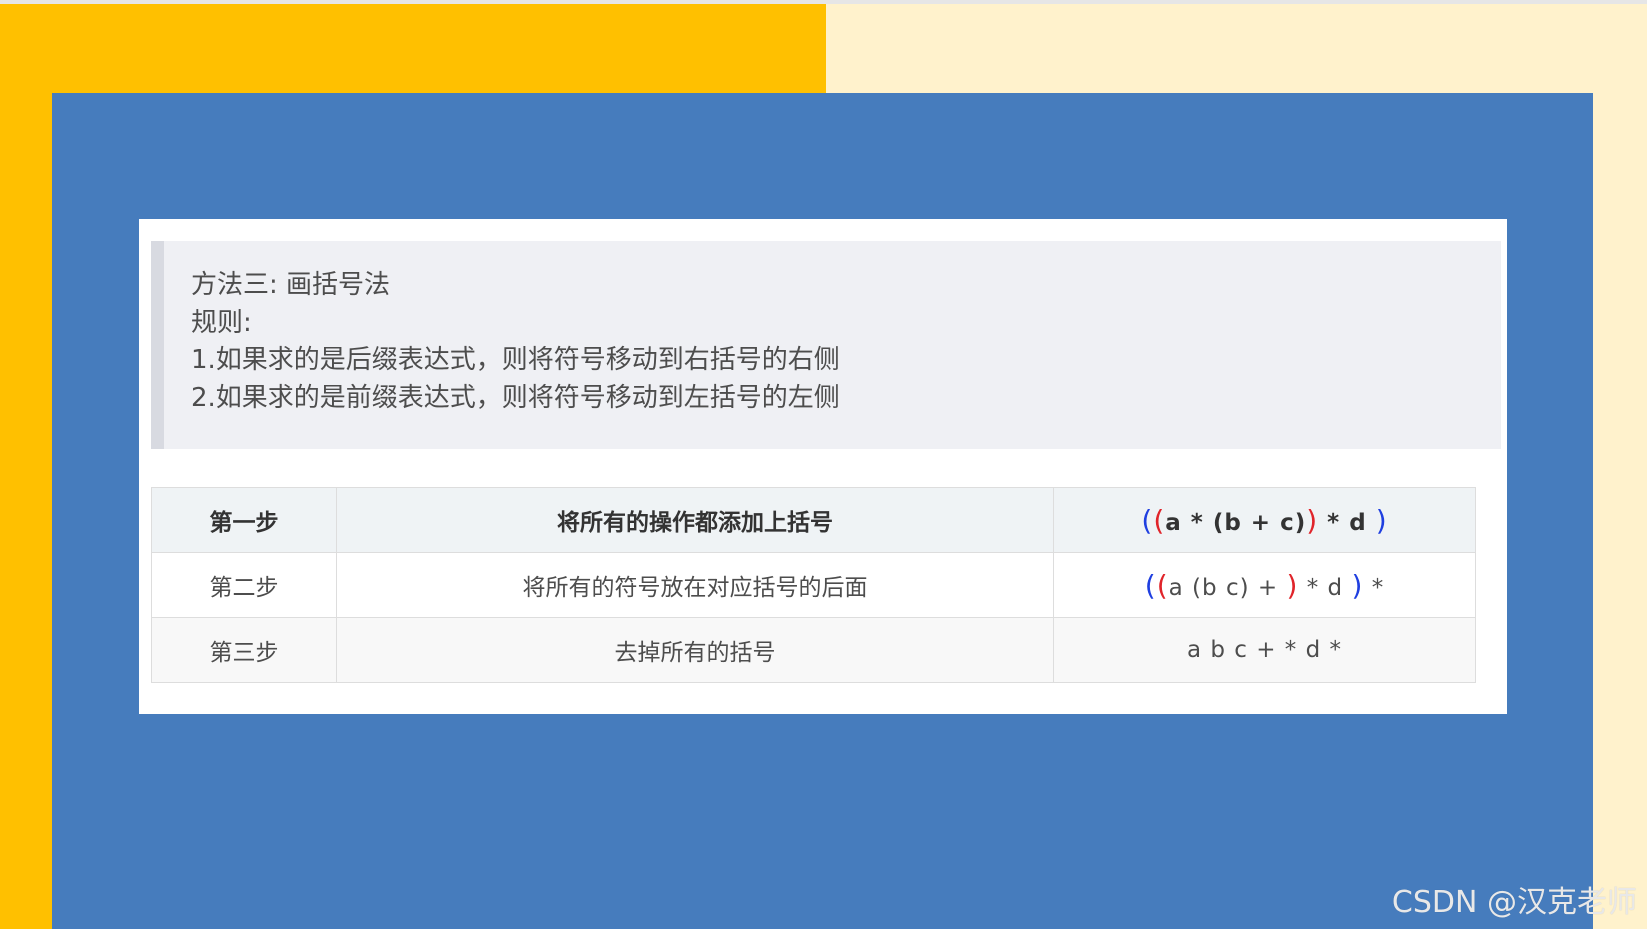 This screenshot has width=1647, height=929. Describe the element at coordinates (695, 650) in the screenshot. I see `action-cell: 去掉所有的括号` at that location.